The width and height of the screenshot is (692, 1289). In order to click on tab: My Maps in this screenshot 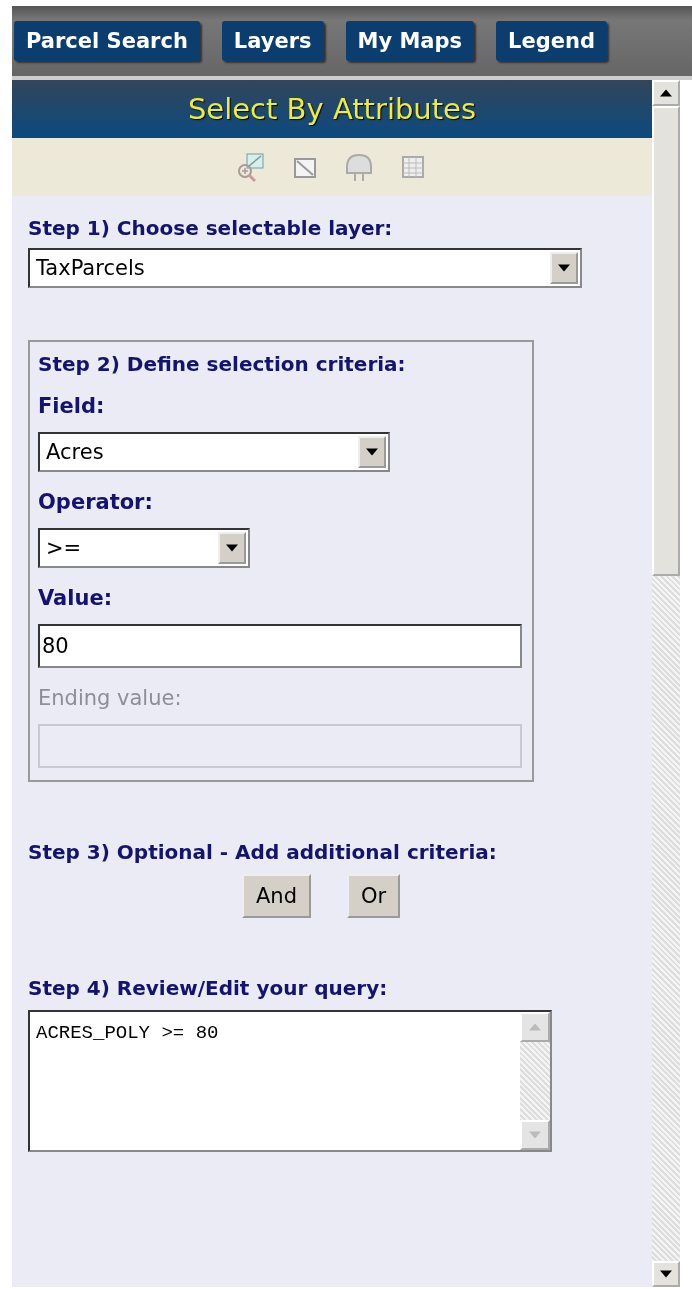, I will do `click(410, 41)`.